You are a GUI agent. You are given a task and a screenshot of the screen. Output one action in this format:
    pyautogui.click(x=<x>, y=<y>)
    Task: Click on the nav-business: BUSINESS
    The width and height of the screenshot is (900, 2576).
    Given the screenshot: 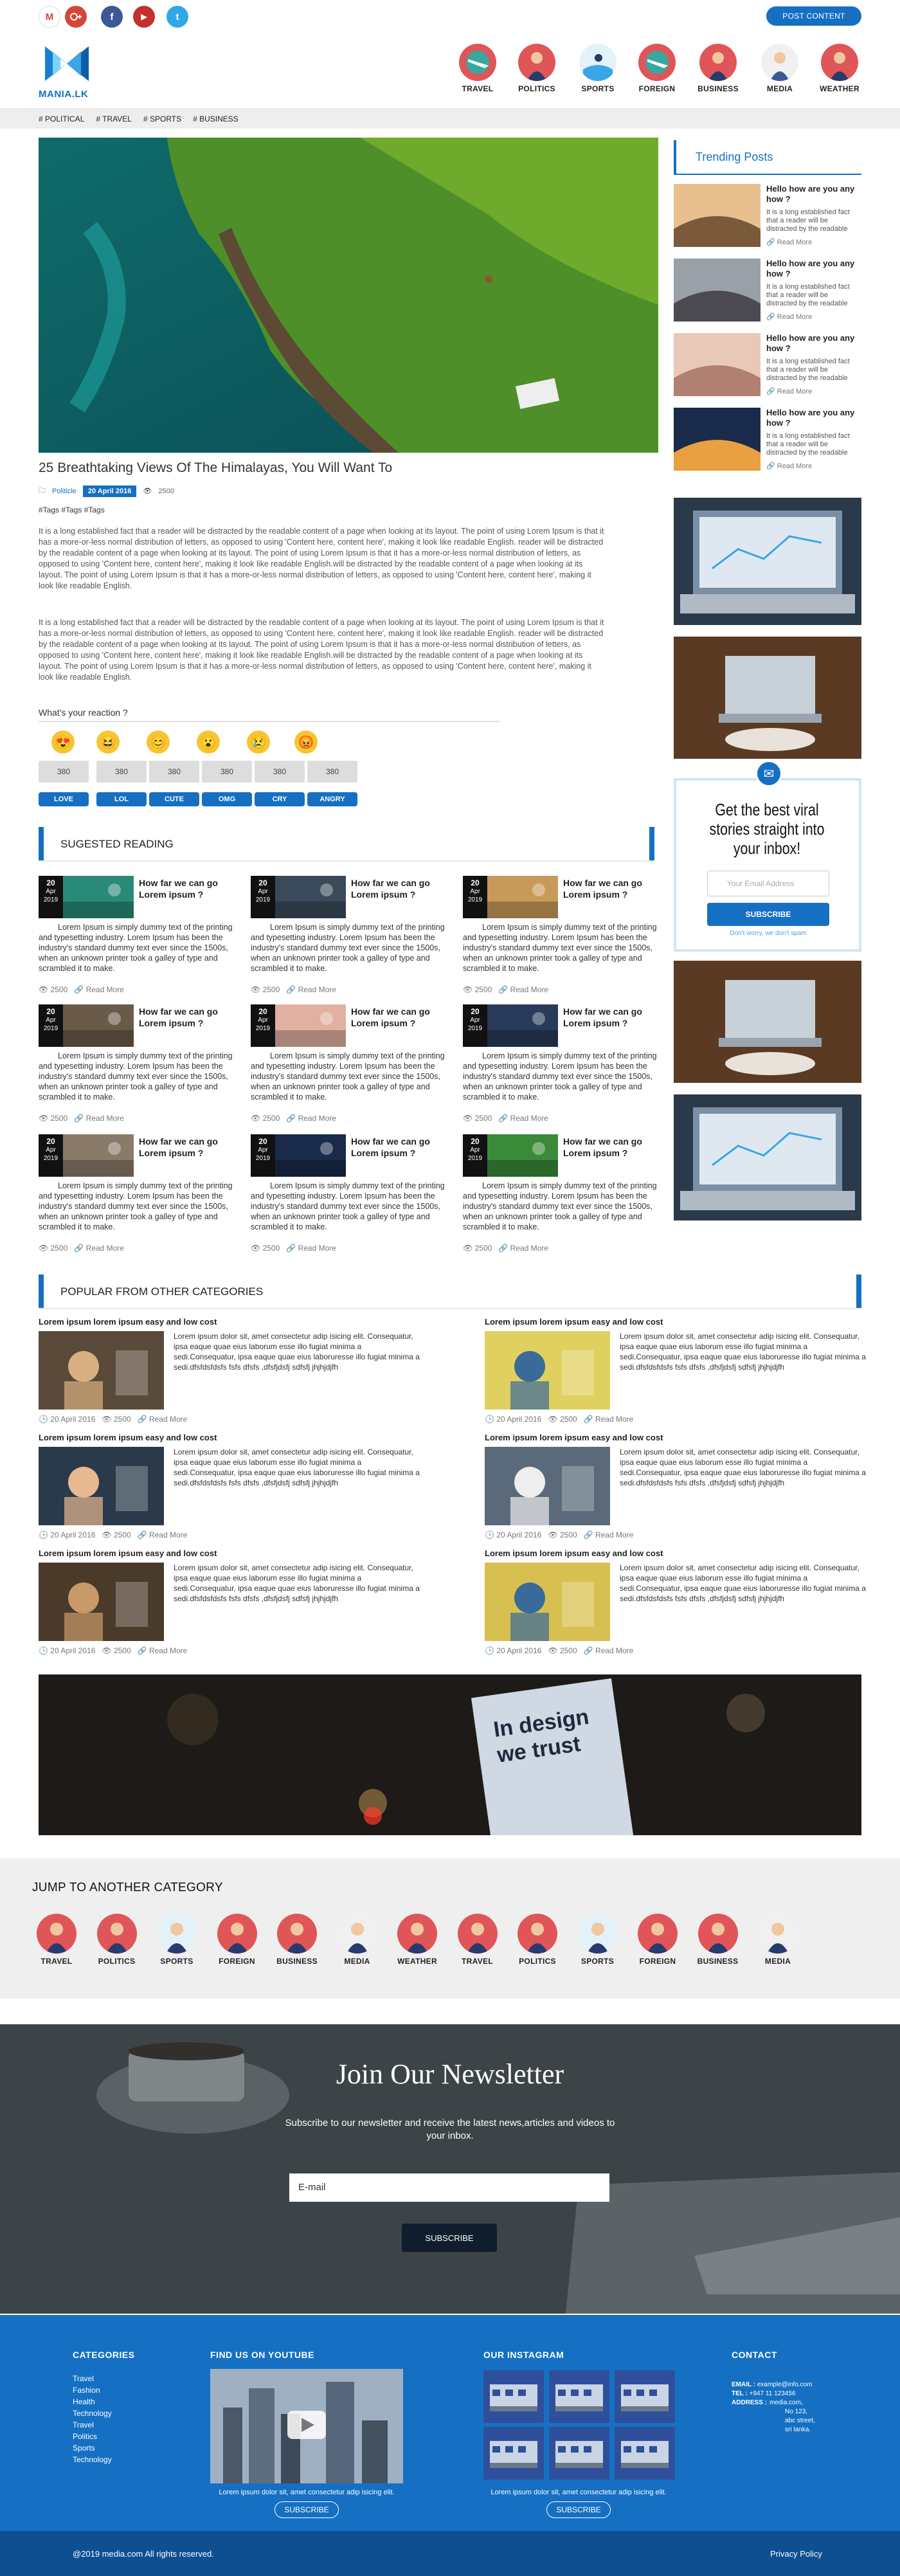 What is the action you would take?
    pyautogui.click(x=718, y=68)
    